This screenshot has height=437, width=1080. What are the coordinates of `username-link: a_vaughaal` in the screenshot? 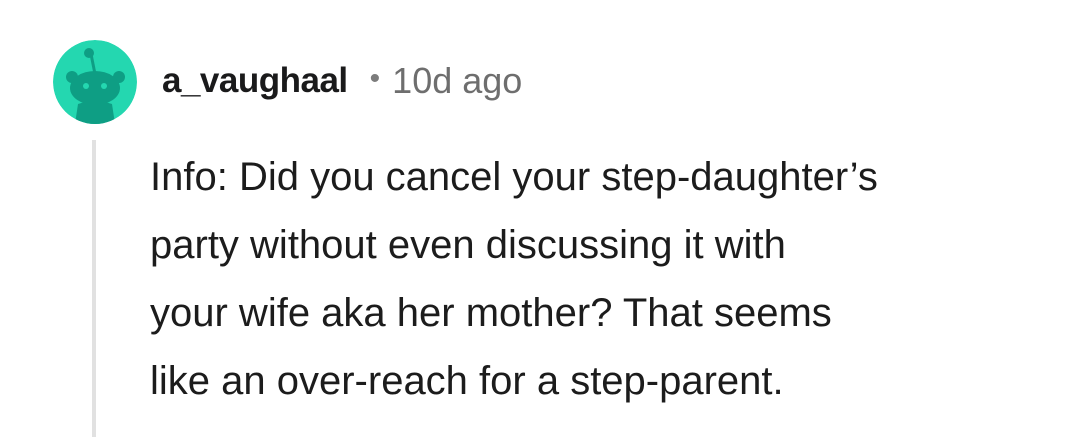 It's located at (255, 81).